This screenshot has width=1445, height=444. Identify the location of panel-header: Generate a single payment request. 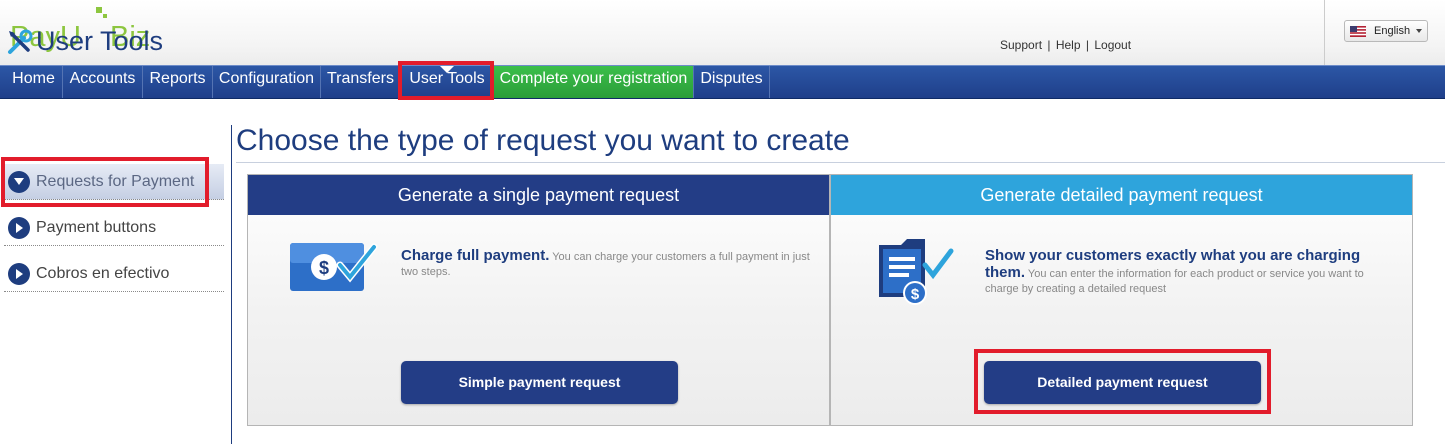
(538, 195).